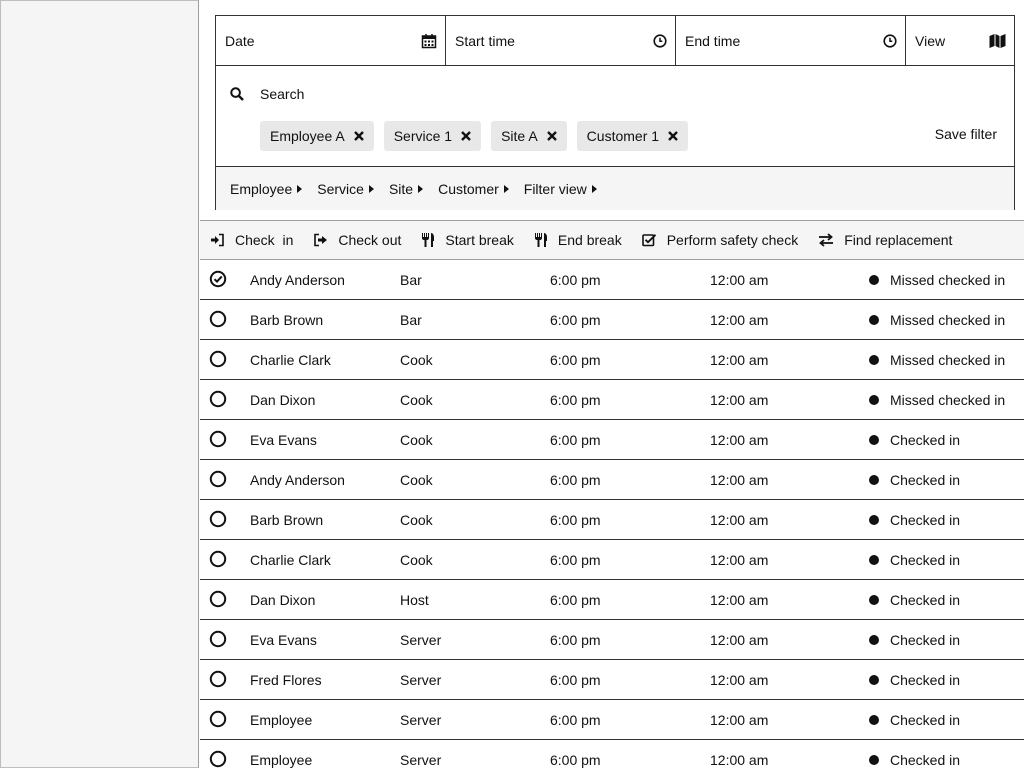 This screenshot has width=1024, height=770. I want to click on table-row: Dan Dixon Host 6:00 pm 12:00 am Checked in, so click(612, 600).